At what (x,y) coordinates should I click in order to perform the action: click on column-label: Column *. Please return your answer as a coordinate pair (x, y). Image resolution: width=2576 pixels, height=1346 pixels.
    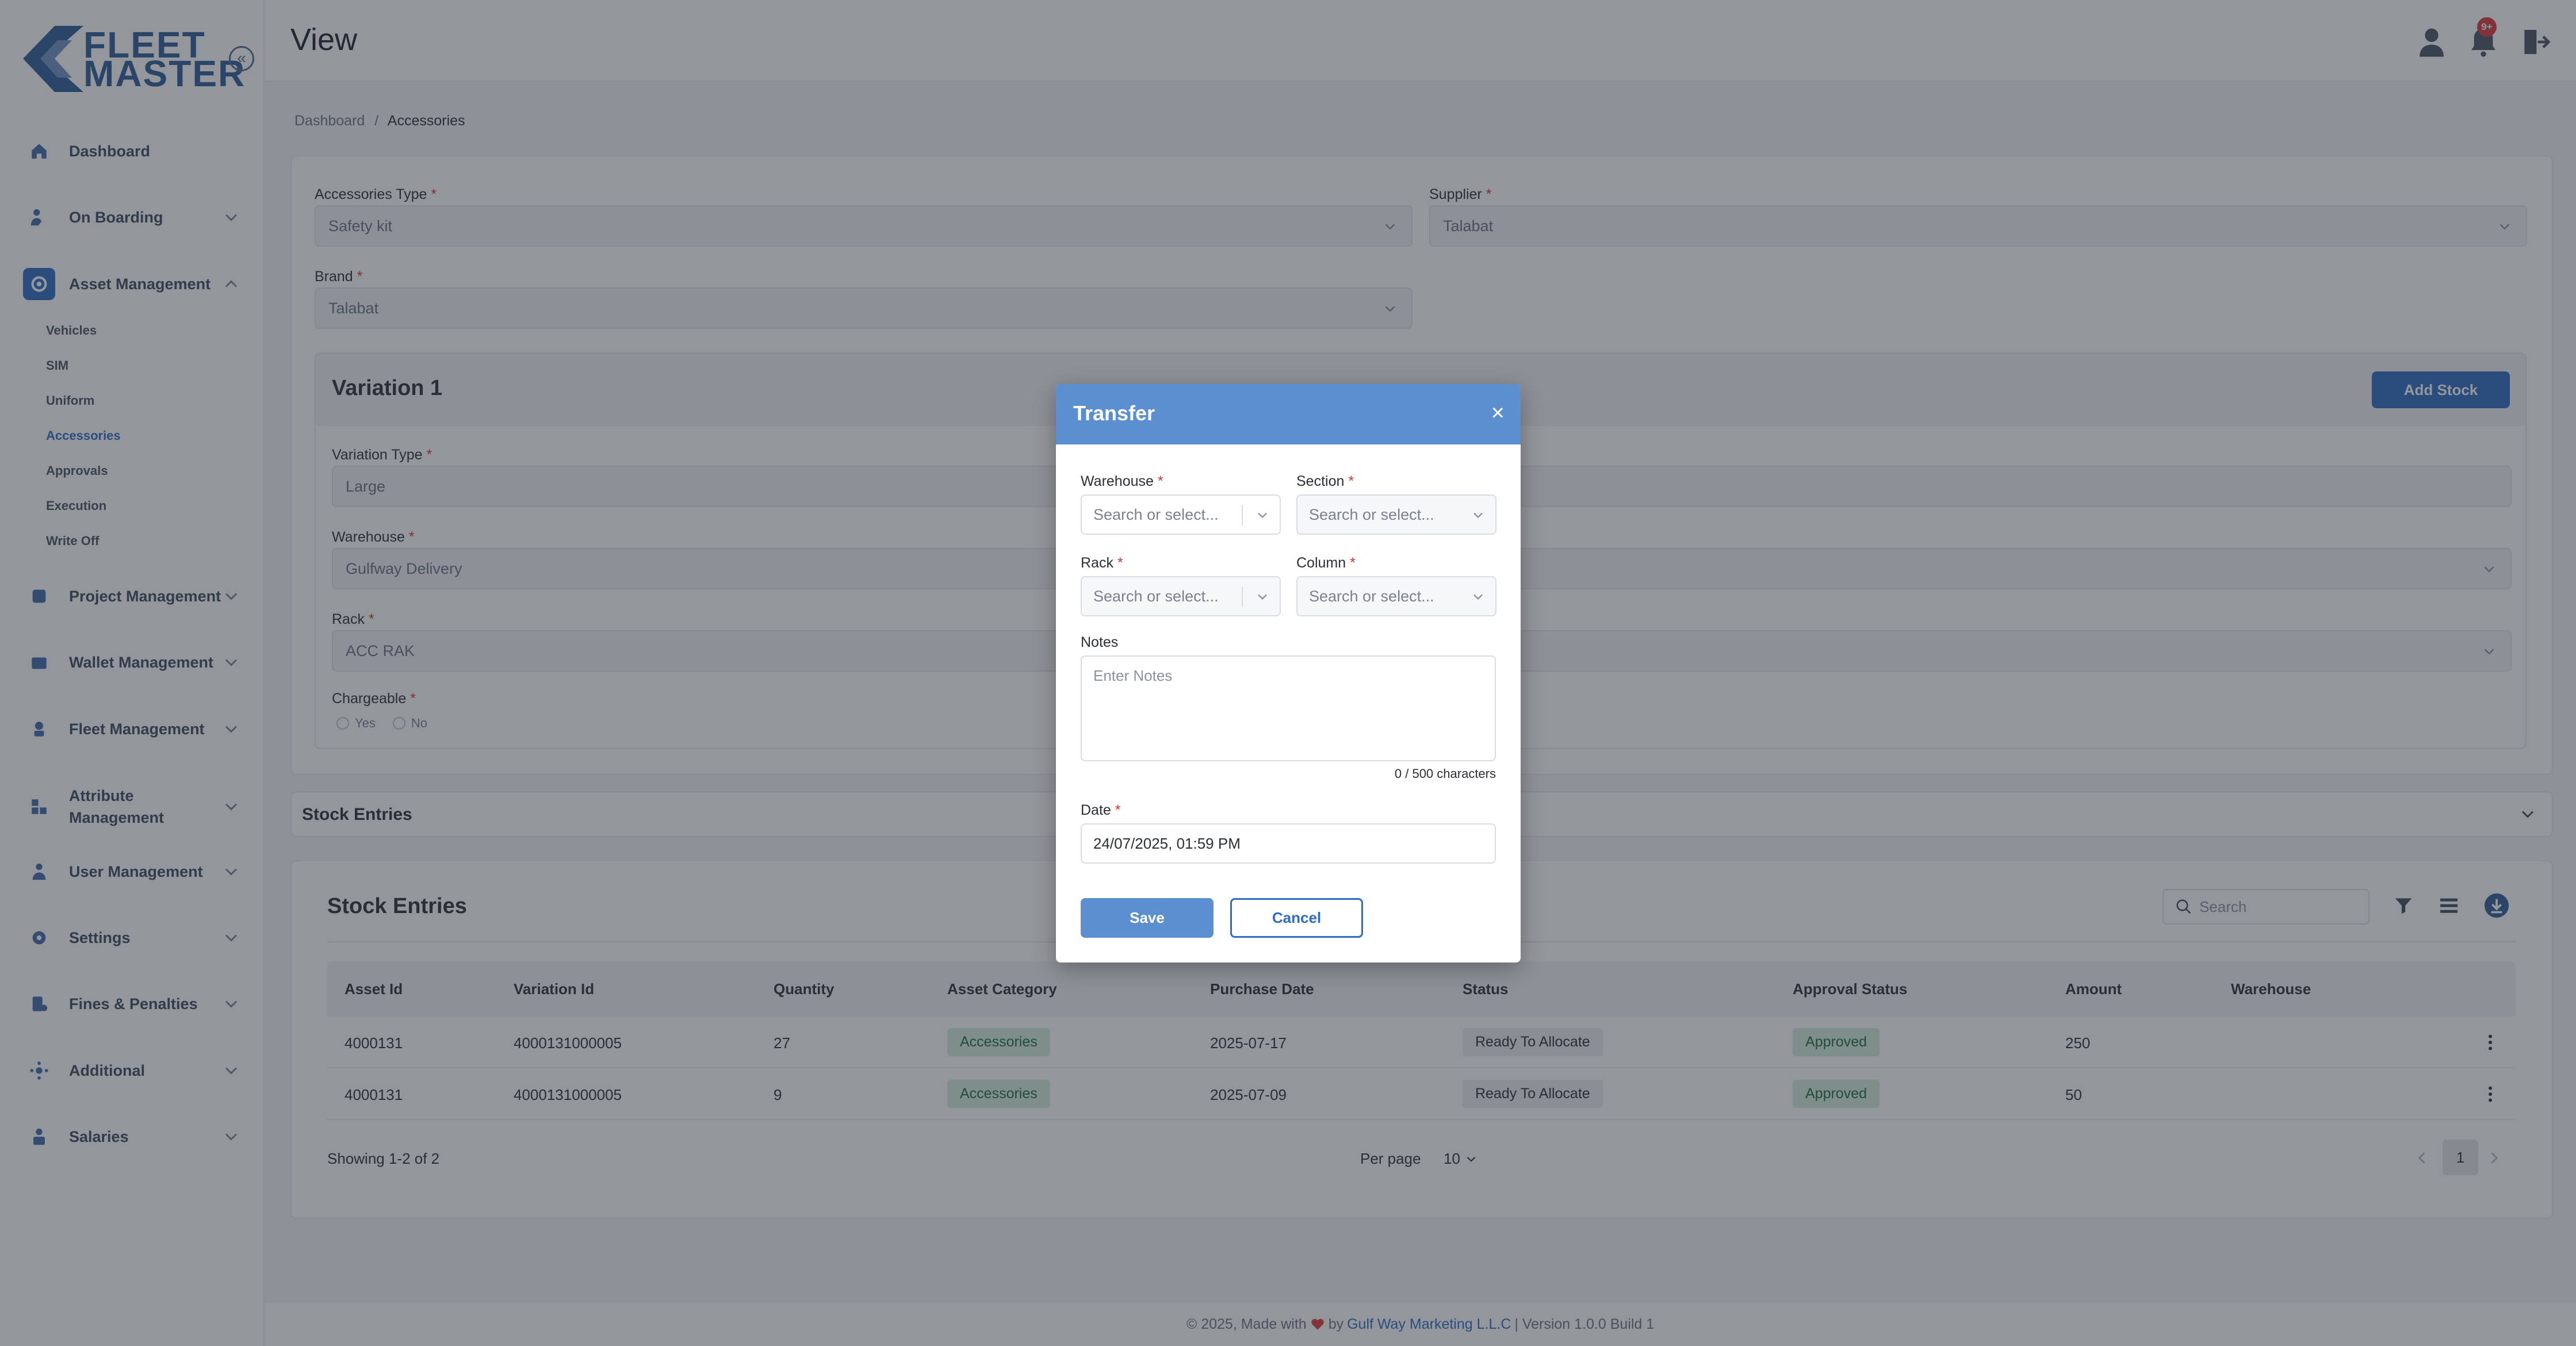
    Looking at the image, I should click on (1326, 563).